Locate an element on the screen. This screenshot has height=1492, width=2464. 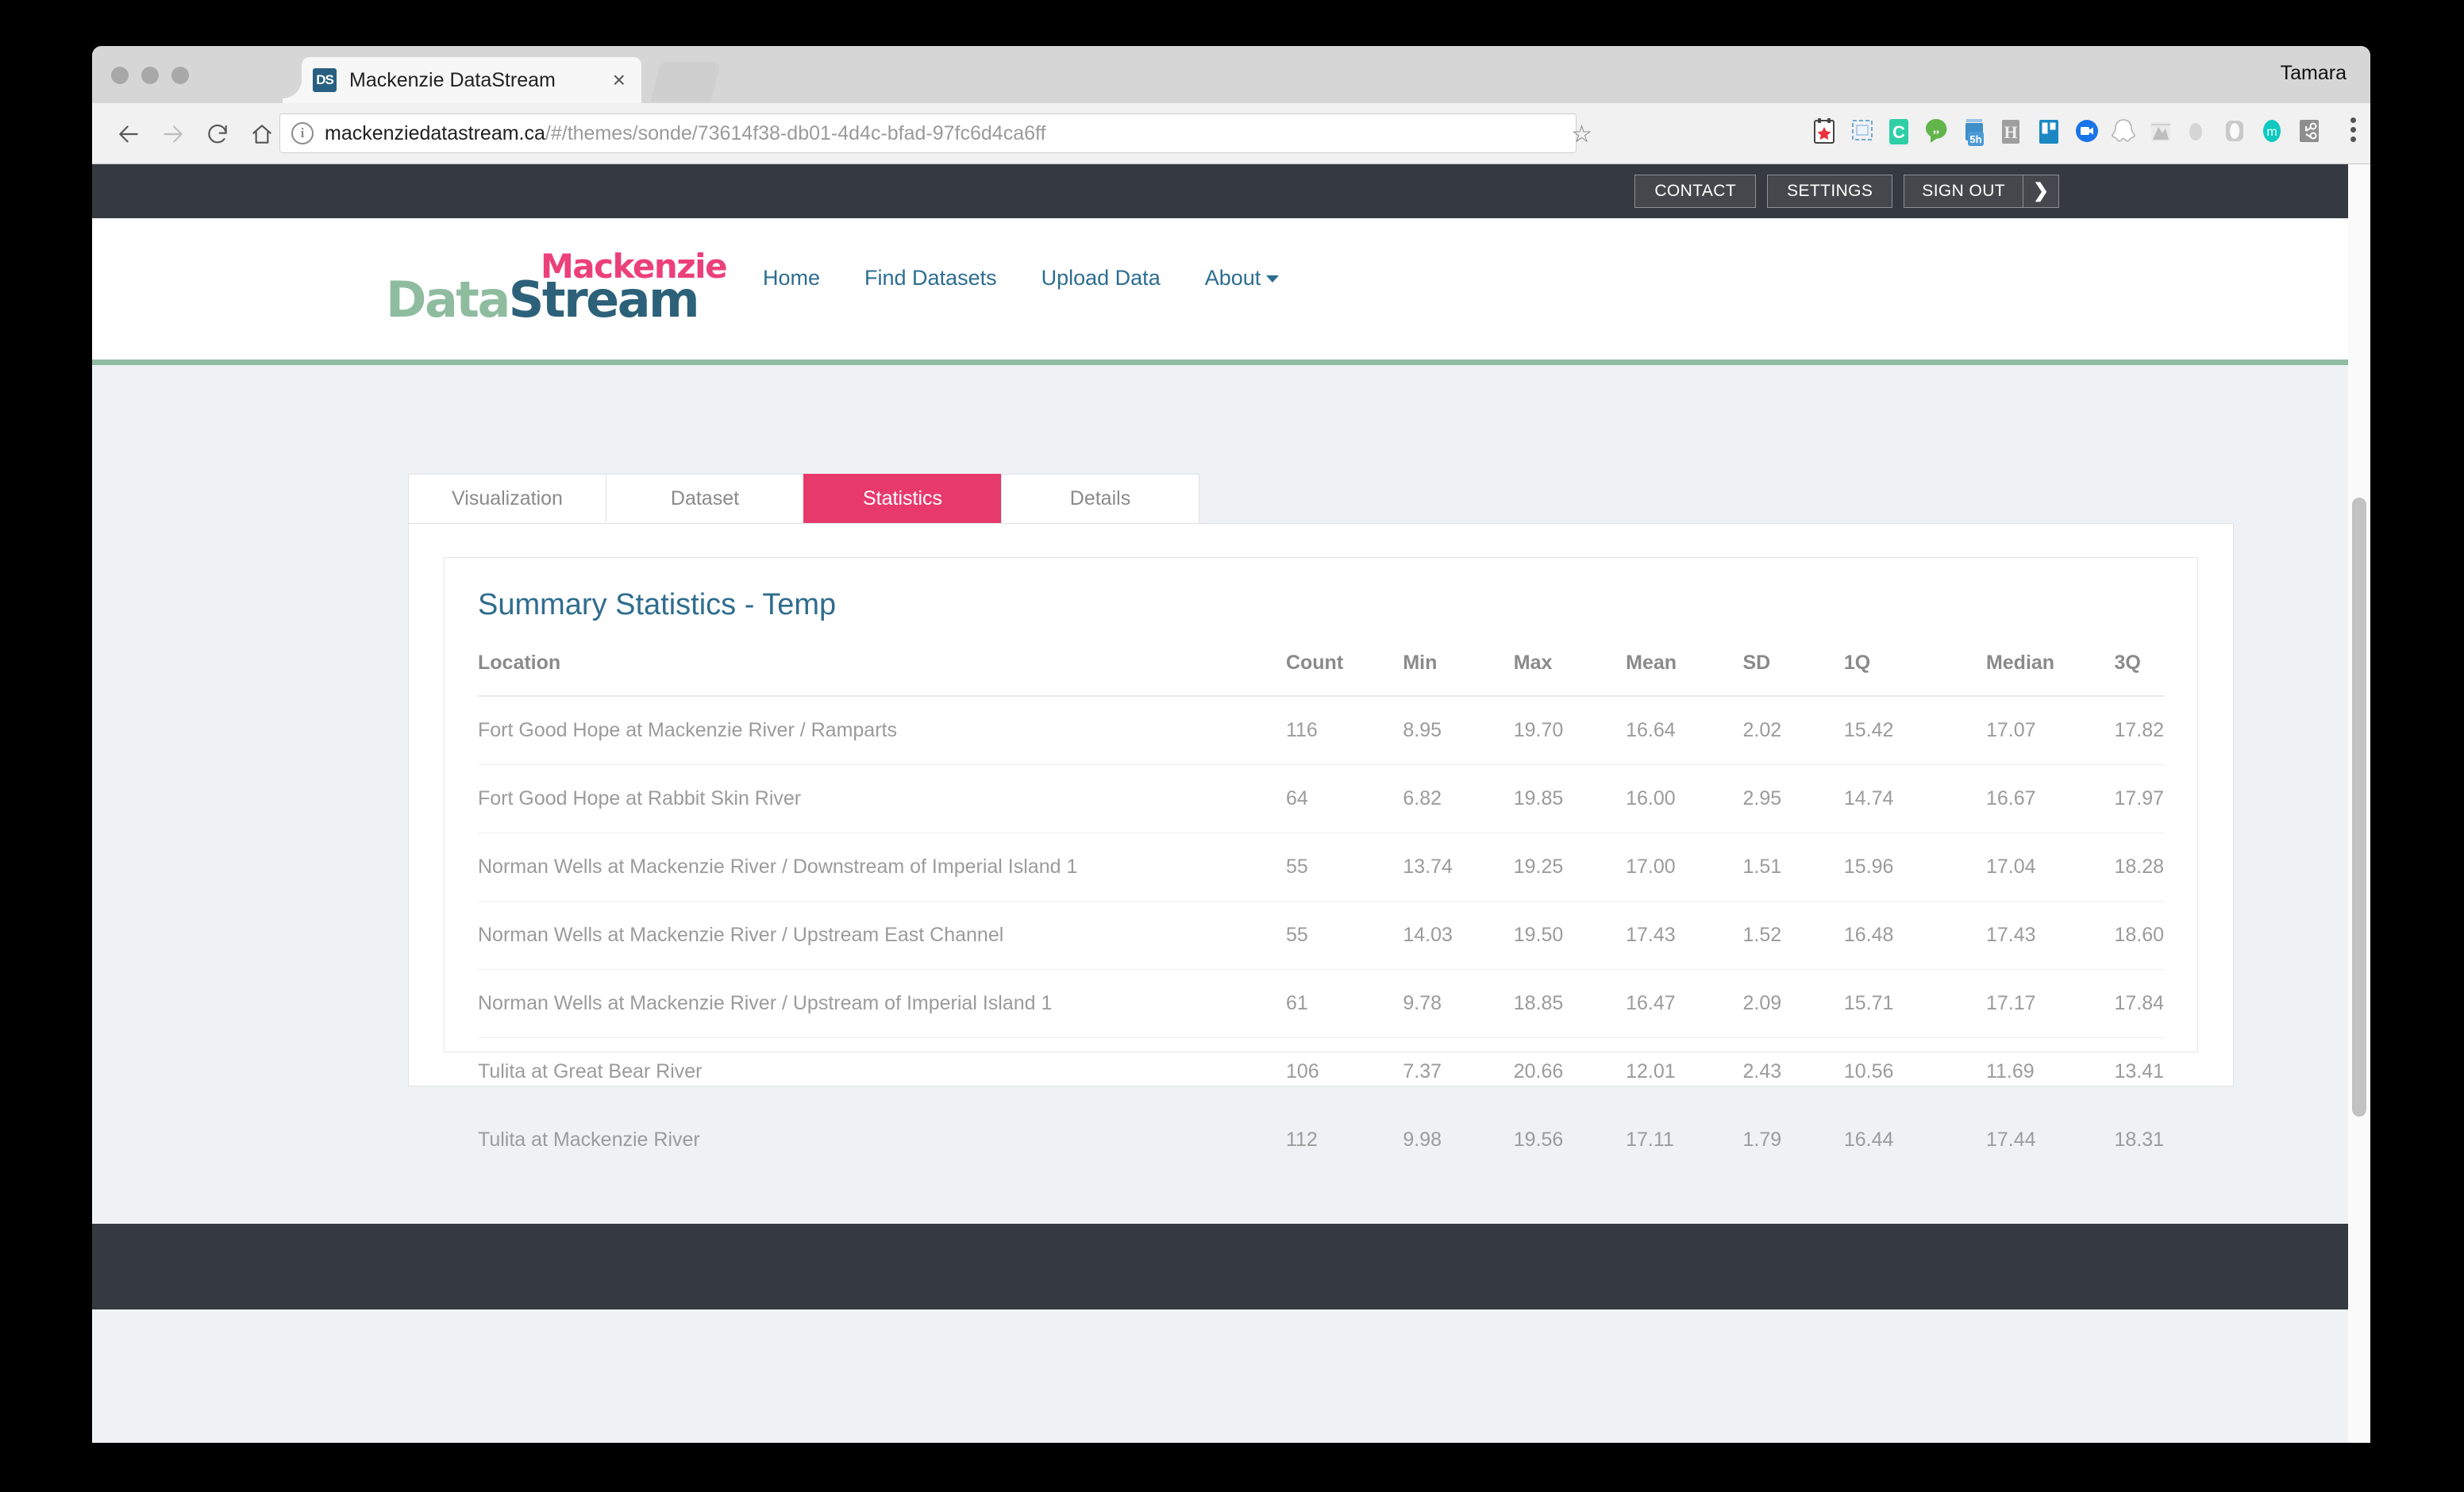
logo-datastream-text: DataStream is located at coordinates (543, 300).